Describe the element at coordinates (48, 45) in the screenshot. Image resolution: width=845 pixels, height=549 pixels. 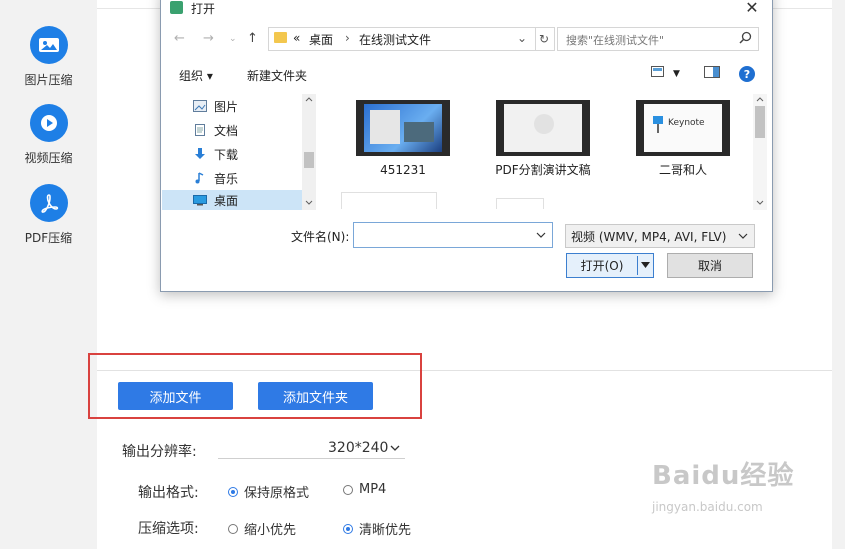
I see `image-icon` at that location.